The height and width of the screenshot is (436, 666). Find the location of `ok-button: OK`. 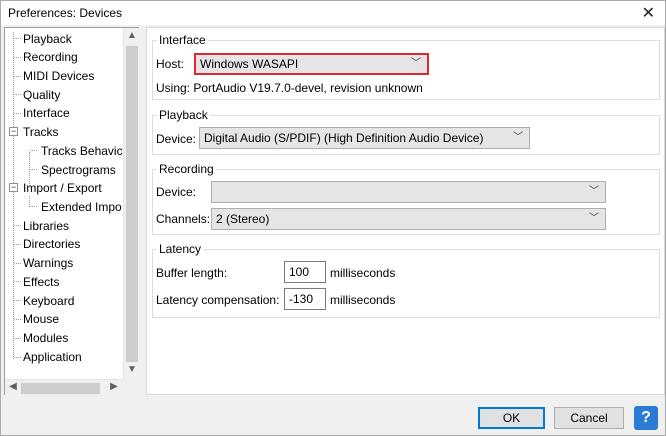

ok-button: OK is located at coordinates (511, 418).